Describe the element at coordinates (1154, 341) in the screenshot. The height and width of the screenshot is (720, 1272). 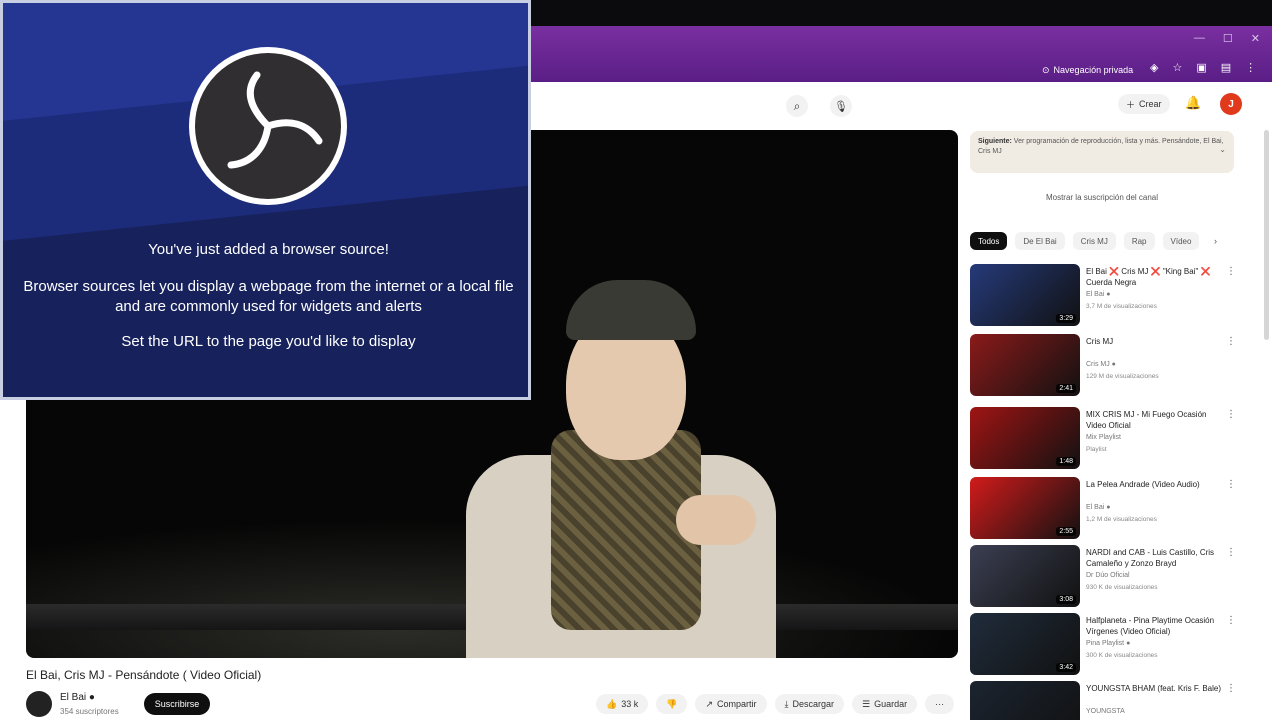
I see `recommendation-title: Cris MJ` at that location.